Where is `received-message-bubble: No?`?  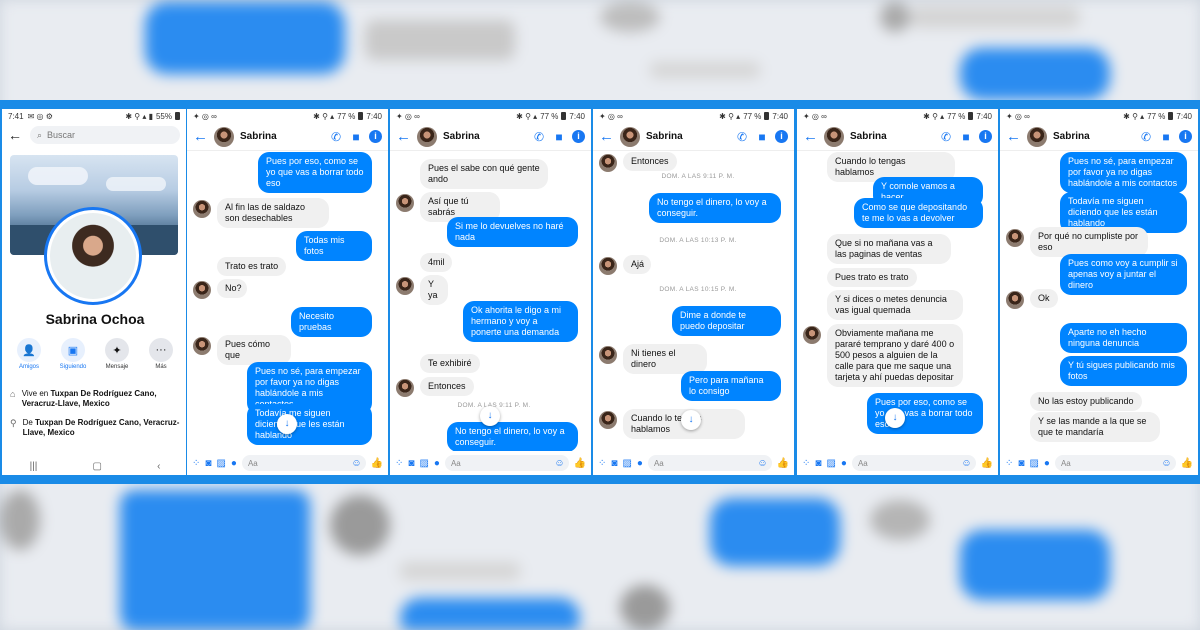
received-message-bubble: No? is located at coordinates (232, 288).